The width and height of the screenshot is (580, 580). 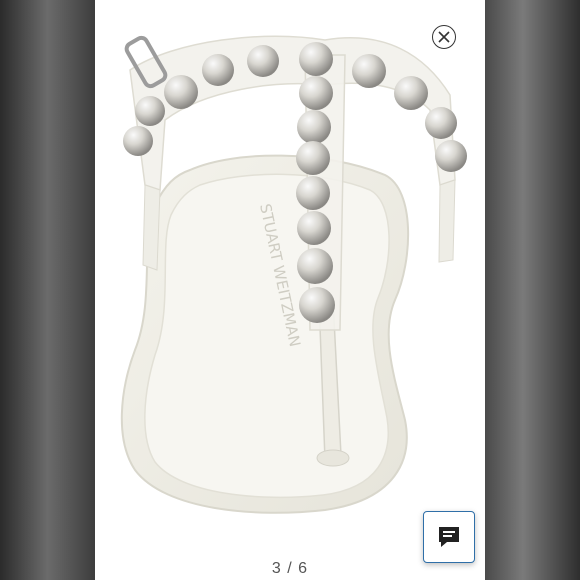 I want to click on close-button, so click(x=444, y=37).